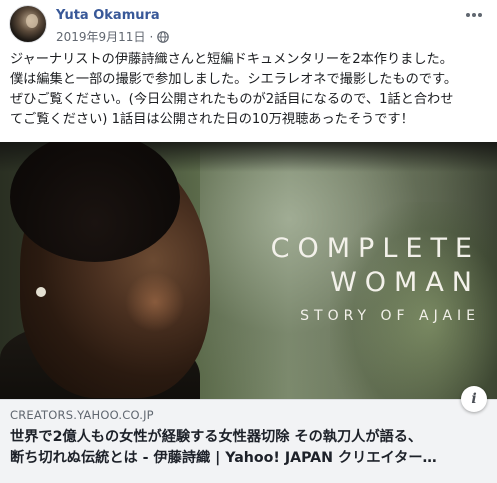 The height and width of the screenshot is (483, 497). Describe the element at coordinates (375, 248) in the screenshot. I see `film-title-line1: COMPLETE` at that location.